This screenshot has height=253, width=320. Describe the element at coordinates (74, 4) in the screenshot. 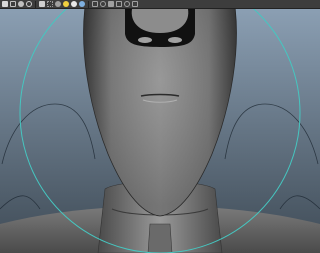

I see `shading-icon` at that location.